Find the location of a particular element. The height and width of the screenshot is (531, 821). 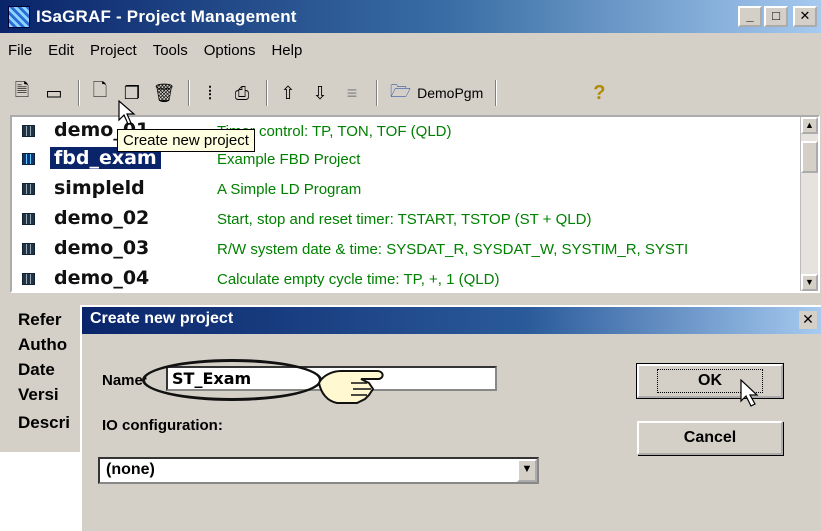

delete-project-icon: 🗑 is located at coordinates (164, 93).